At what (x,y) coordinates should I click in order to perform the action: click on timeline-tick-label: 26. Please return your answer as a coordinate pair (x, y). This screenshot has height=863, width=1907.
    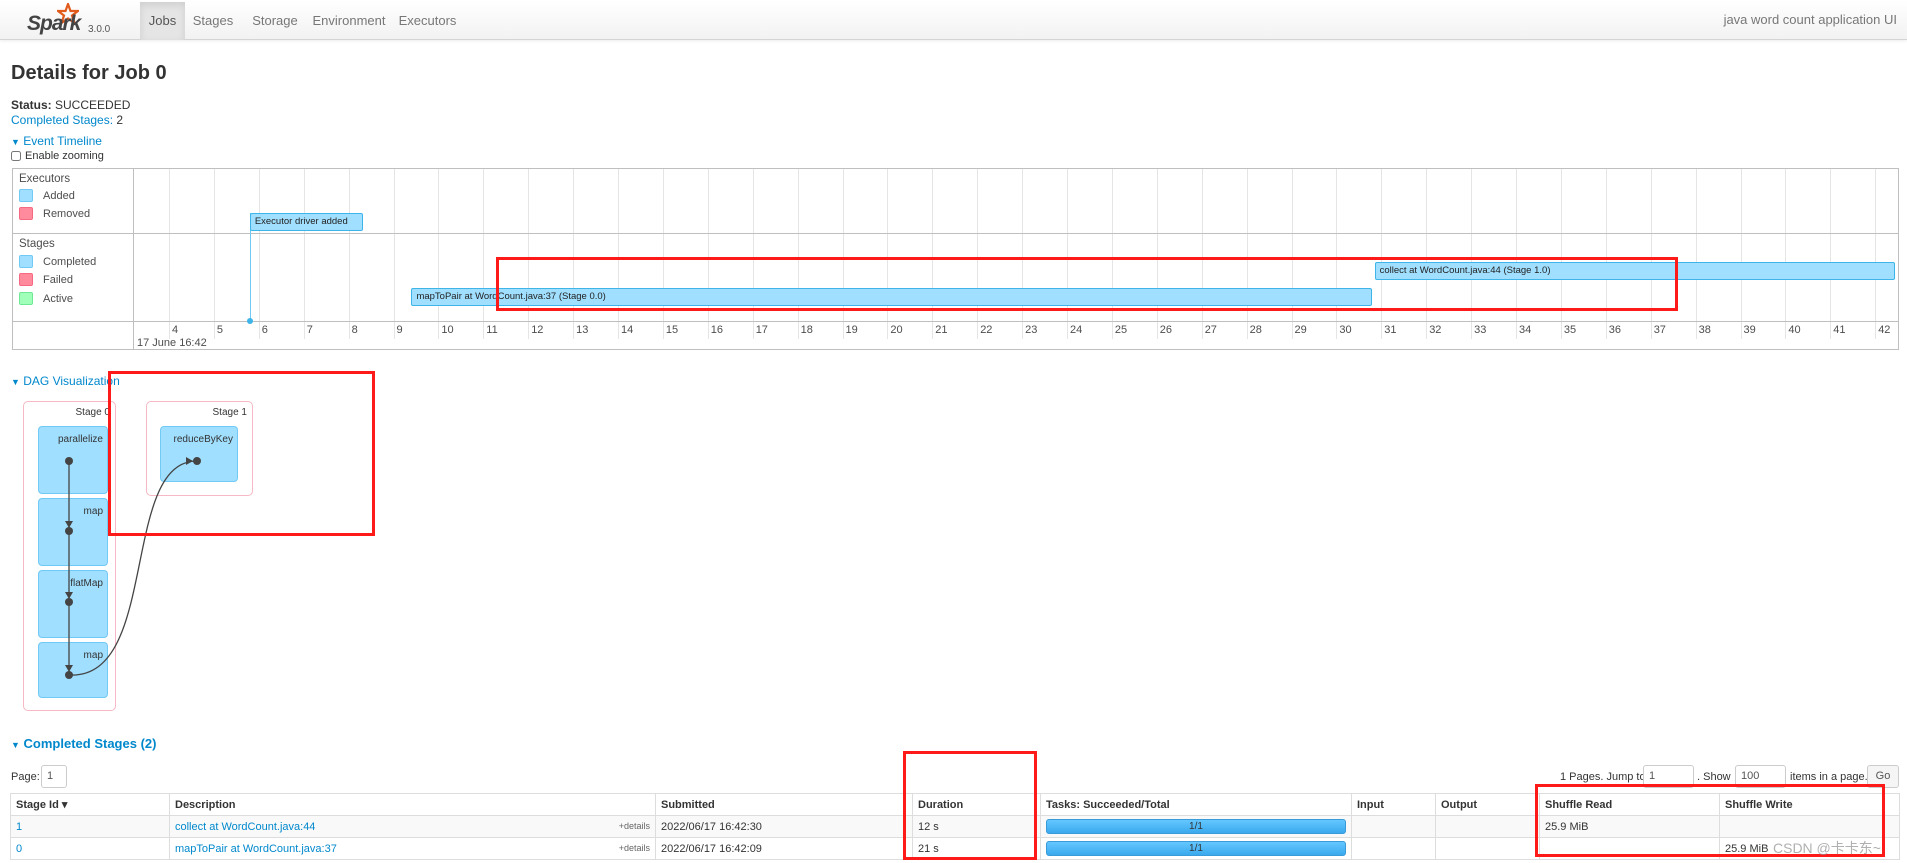
    Looking at the image, I should click on (1166, 330).